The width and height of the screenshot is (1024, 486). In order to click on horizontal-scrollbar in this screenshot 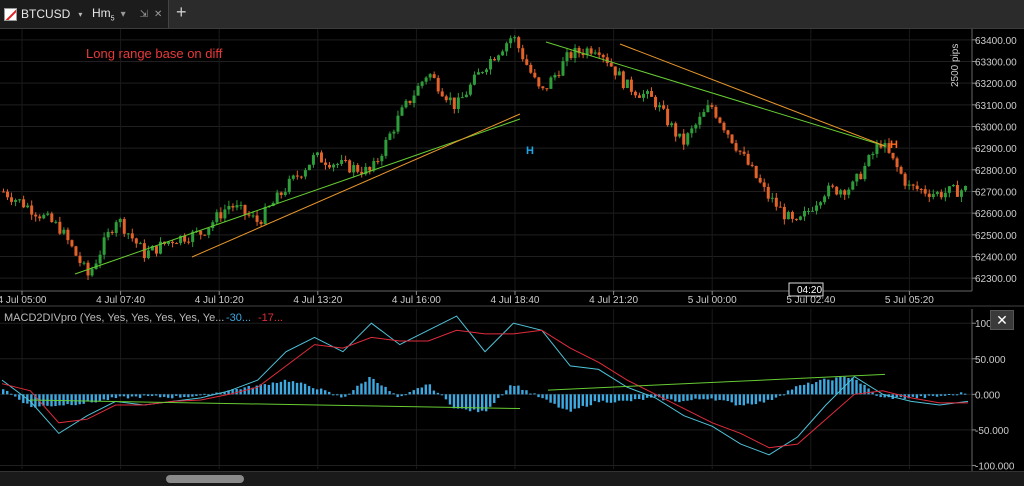, I will do `click(512, 478)`.